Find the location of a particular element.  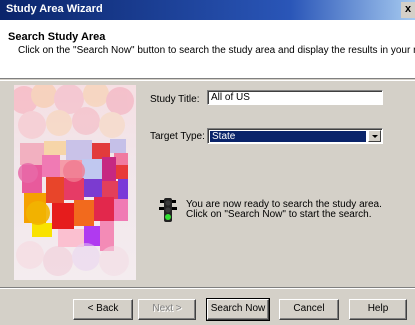

back-button: < Back is located at coordinates (103, 309).